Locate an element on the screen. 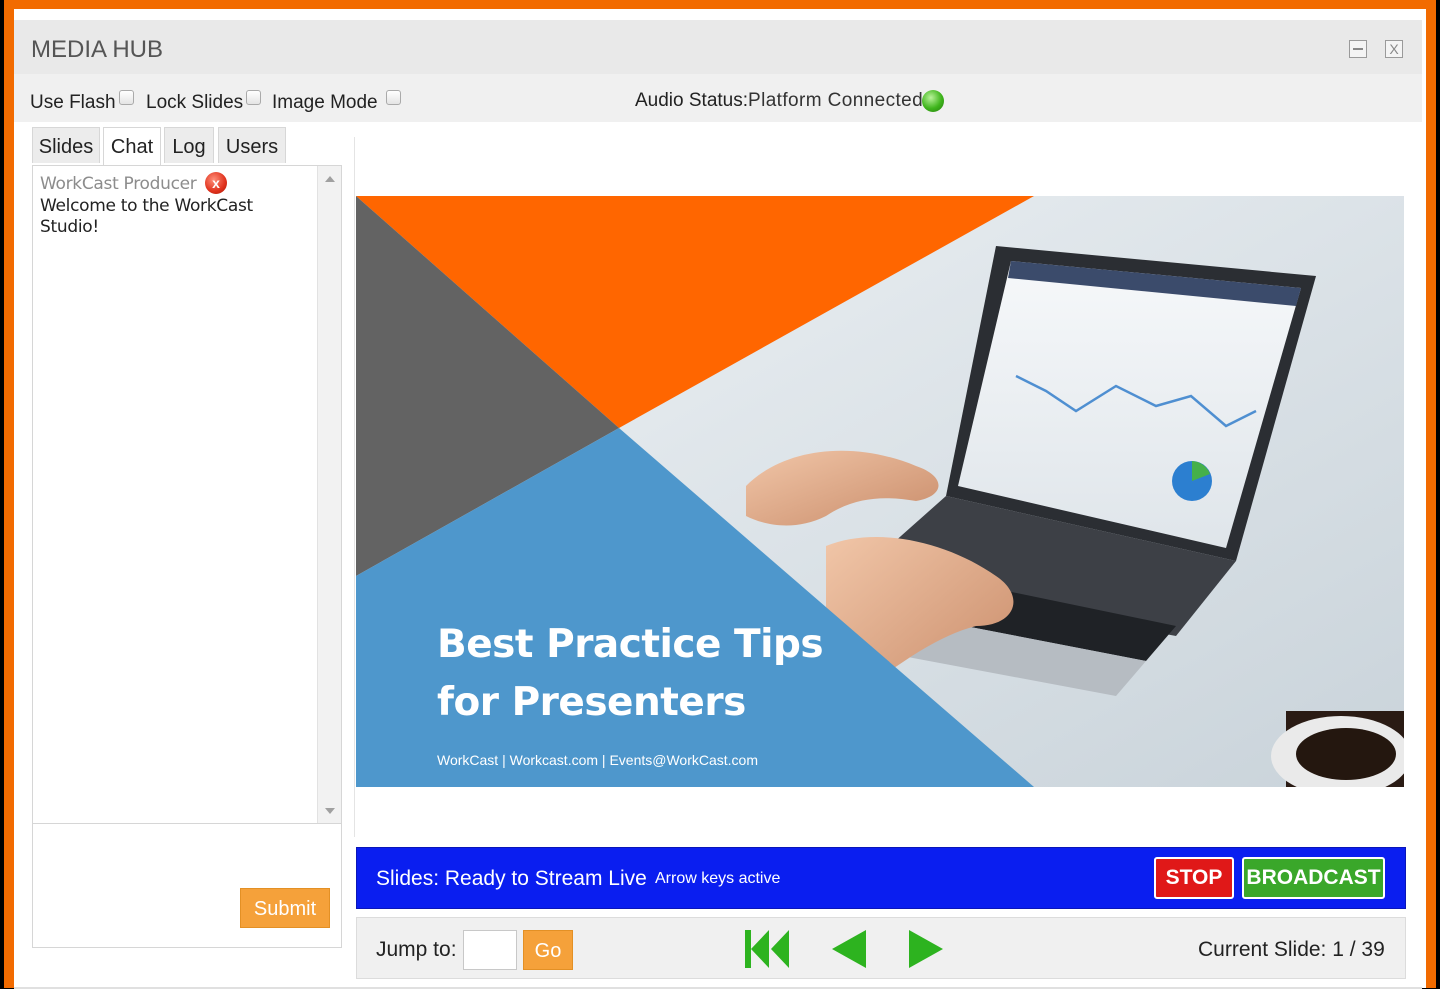 This screenshot has height=989, width=1440. use-flash-checkbox is located at coordinates (126, 97).